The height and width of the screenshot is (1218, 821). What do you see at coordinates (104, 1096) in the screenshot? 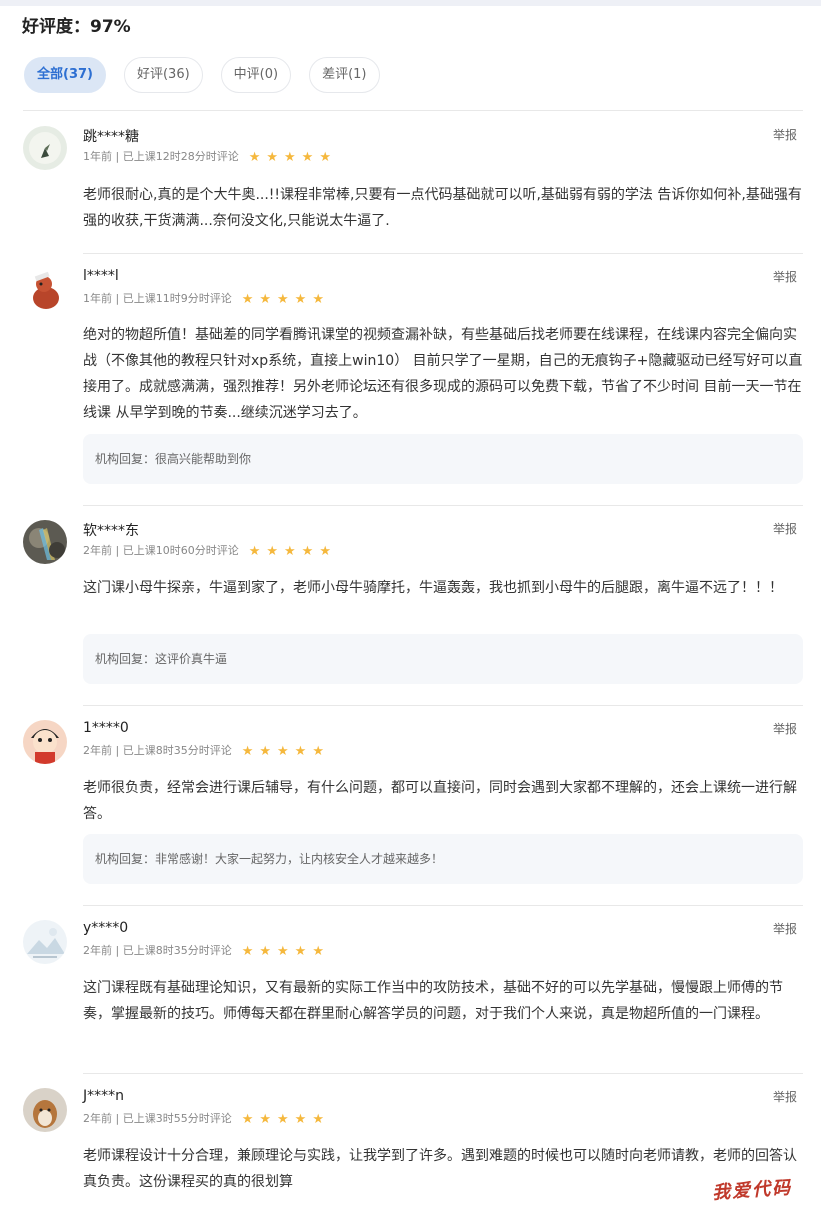
I see `username: J****n` at bounding box center [104, 1096].